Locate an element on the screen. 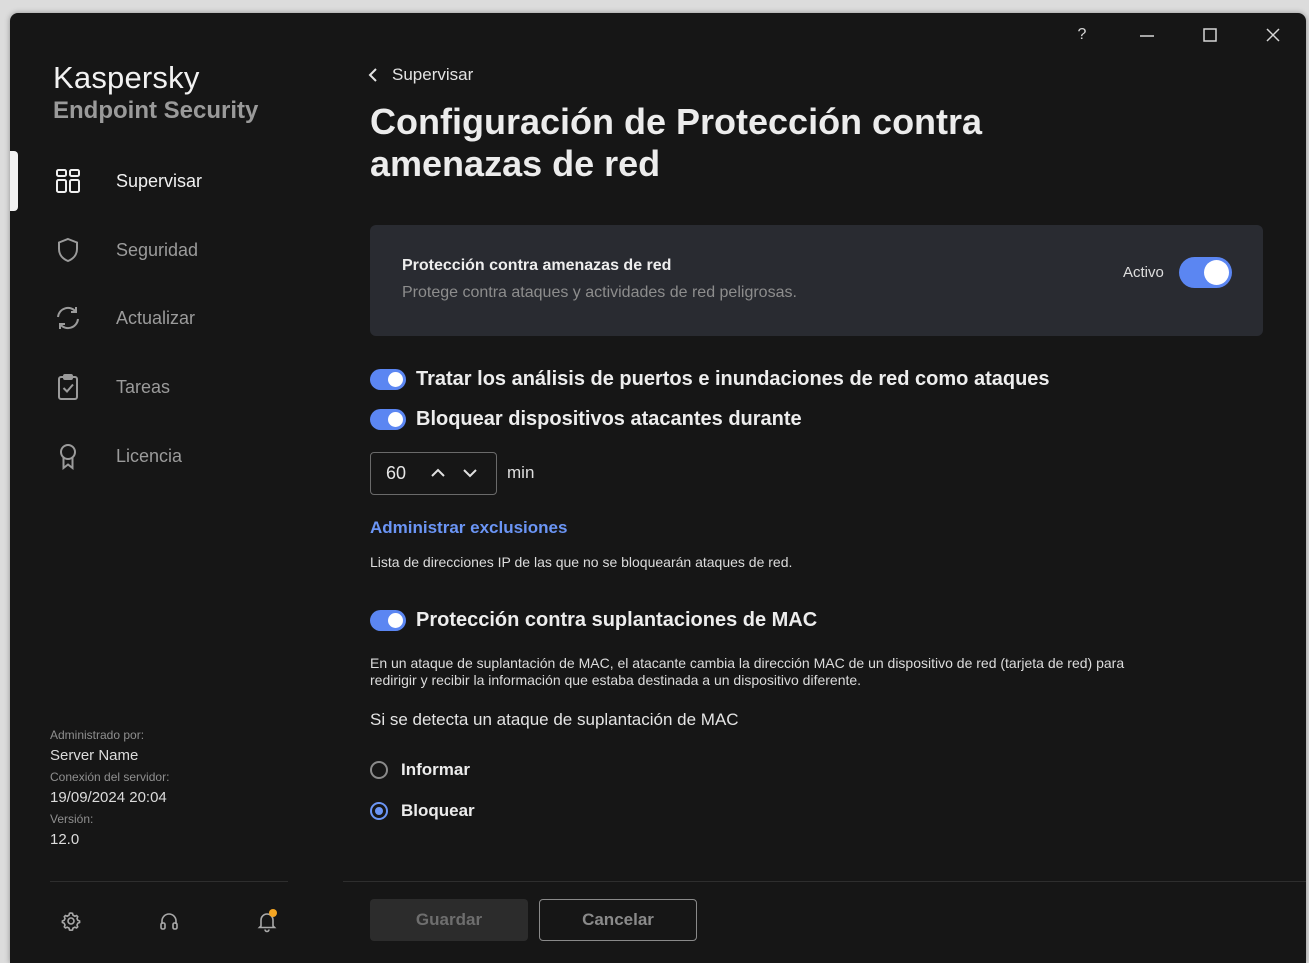 The width and height of the screenshot is (1309, 963). managed-by-label: Administrado por: is located at coordinates (97, 735).